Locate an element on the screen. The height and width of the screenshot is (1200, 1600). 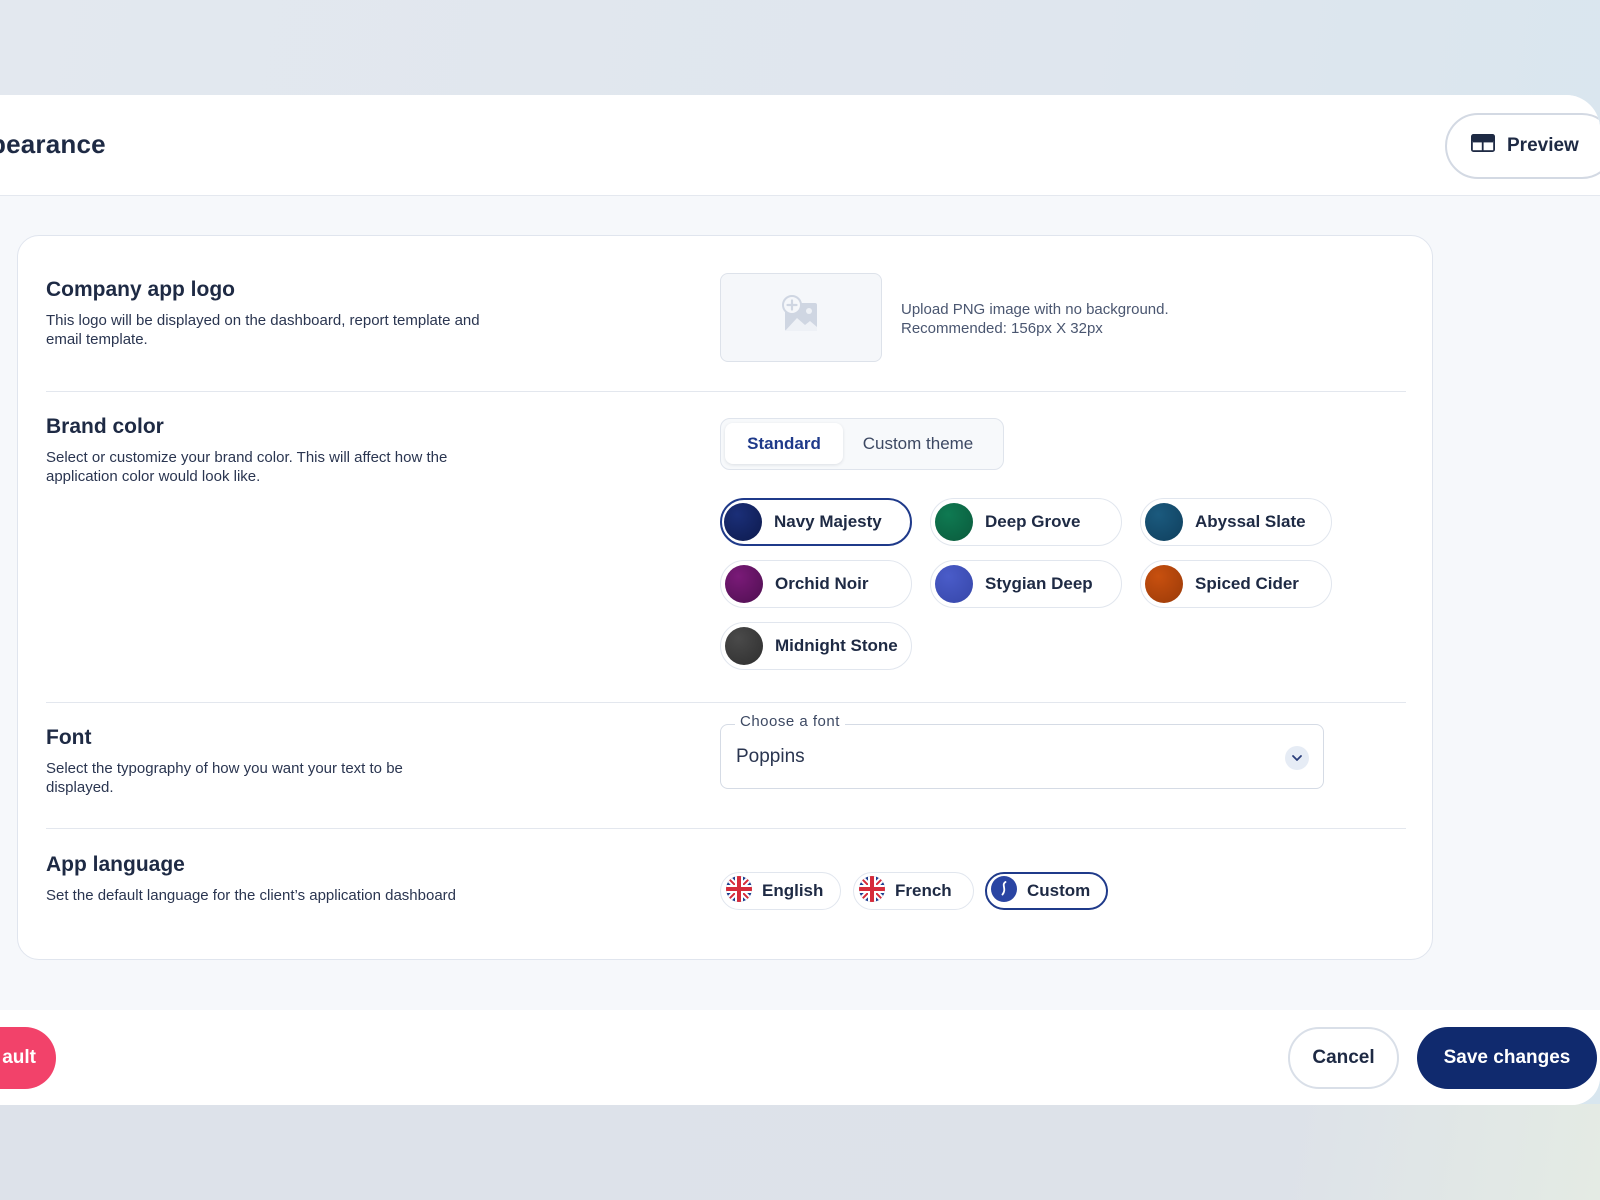
page-header: pearance Preview is located at coordinates (800, 145).